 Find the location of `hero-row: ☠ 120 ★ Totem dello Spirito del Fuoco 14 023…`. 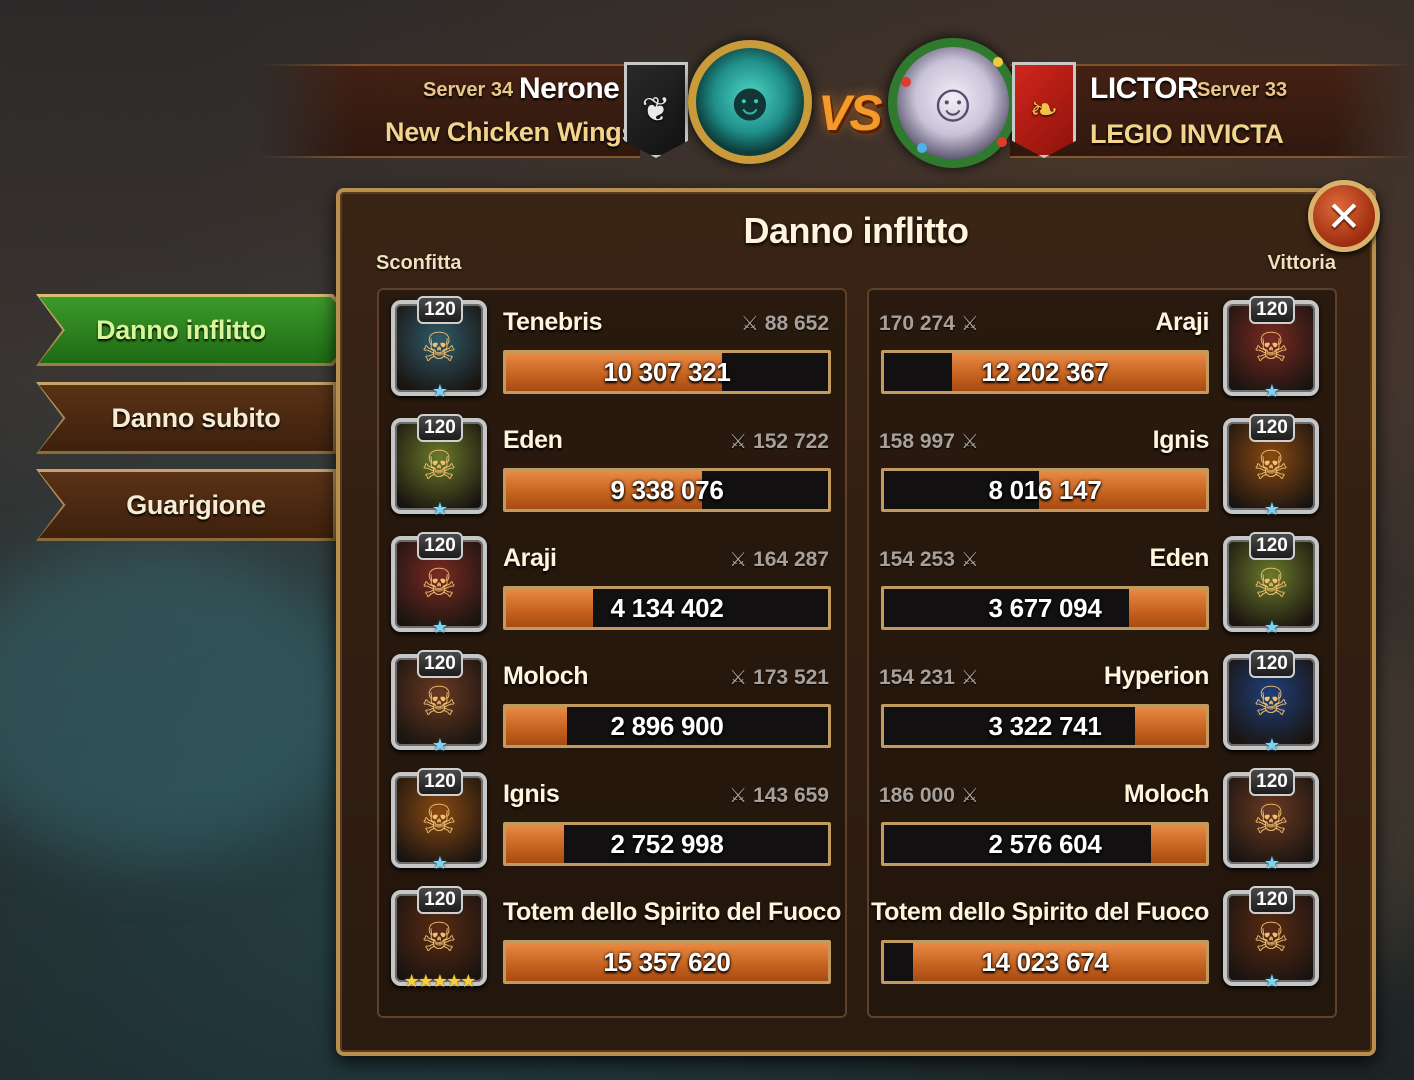

hero-row: ☠ 120 ★ Totem dello Spirito del Fuoco 14 023… is located at coordinates (1102, 940).